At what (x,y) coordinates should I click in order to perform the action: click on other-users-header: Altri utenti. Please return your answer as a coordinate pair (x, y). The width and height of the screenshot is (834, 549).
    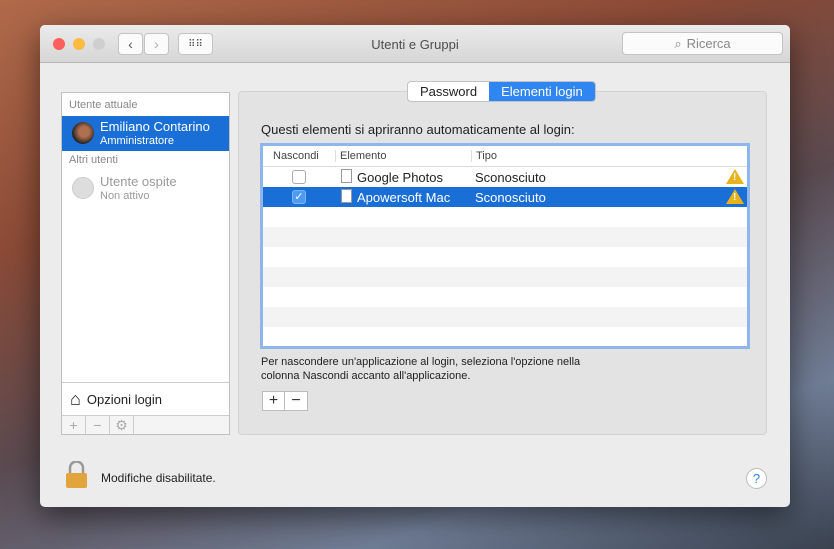
    Looking at the image, I should click on (93, 160).